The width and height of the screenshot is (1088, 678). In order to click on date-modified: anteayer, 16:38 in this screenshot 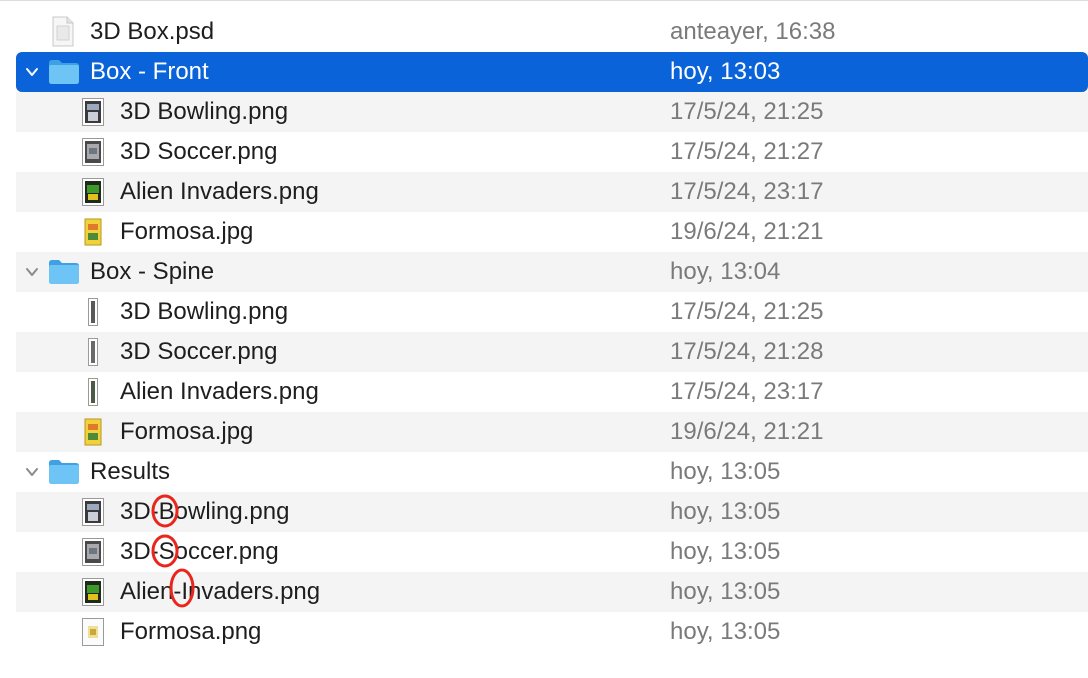, I will do `click(753, 31)`.